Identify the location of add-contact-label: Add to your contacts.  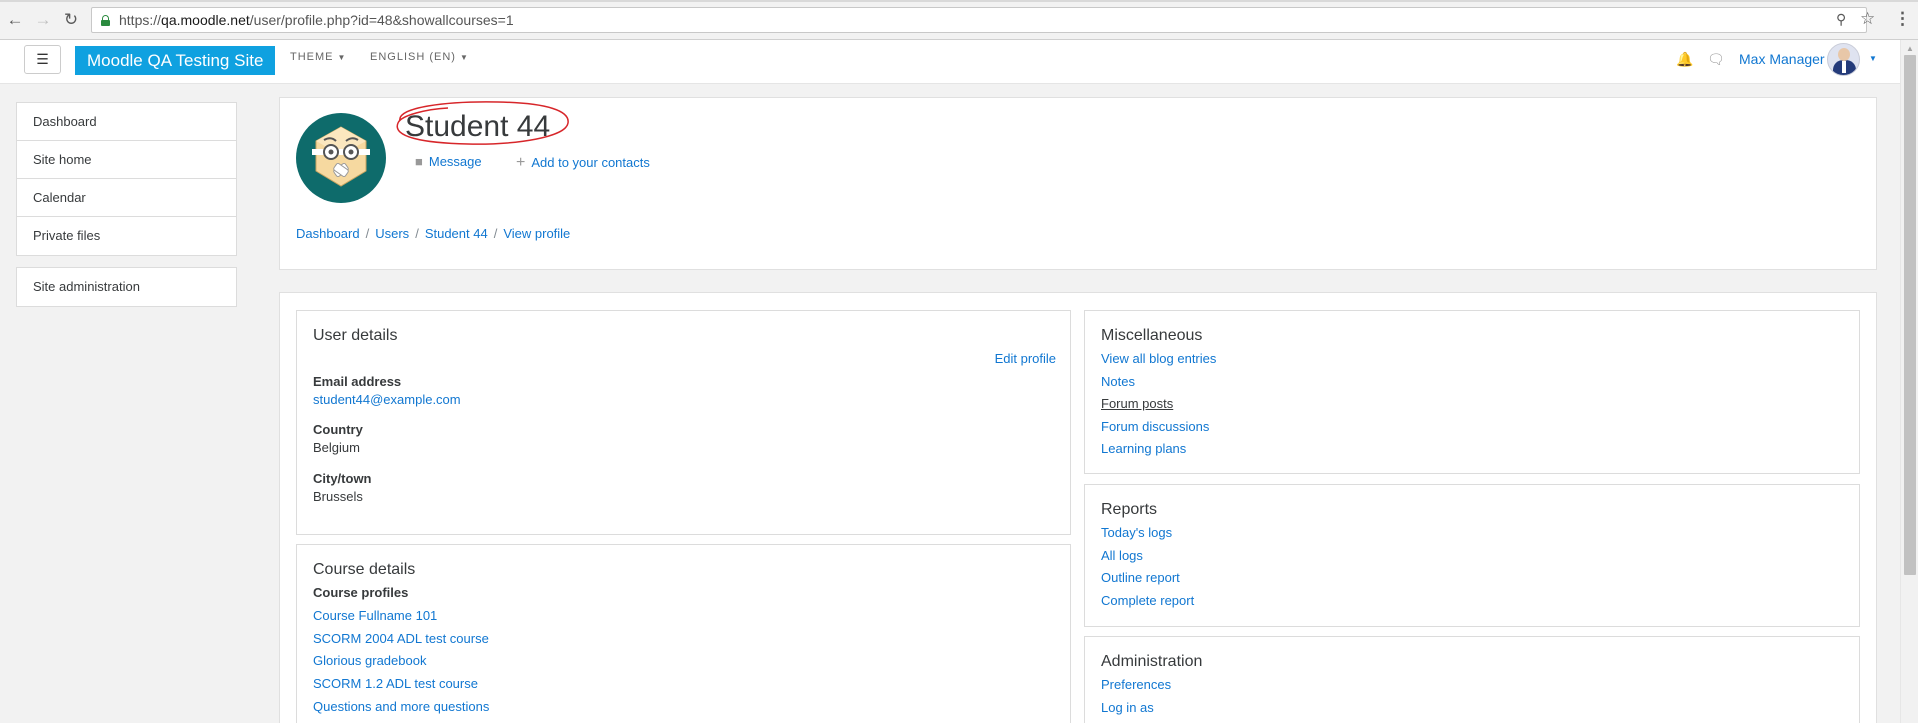
(590, 162).